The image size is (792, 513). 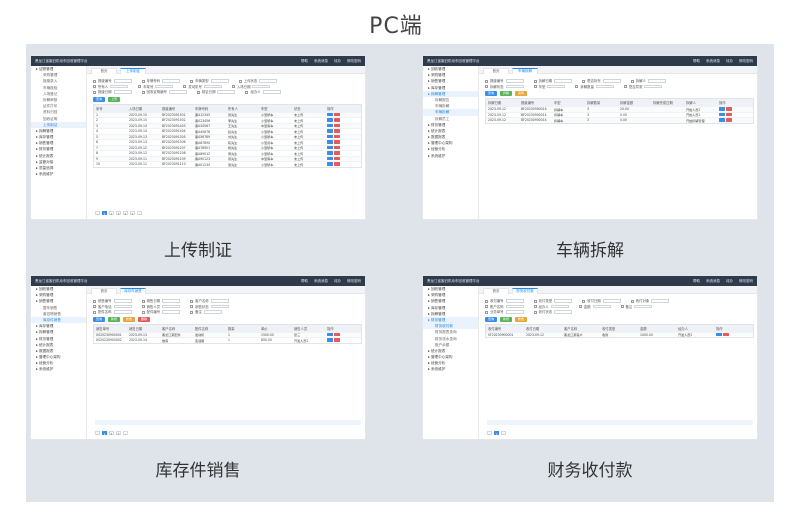 What do you see at coordinates (125, 213) in the screenshot?
I see `page-number: 4` at bounding box center [125, 213].